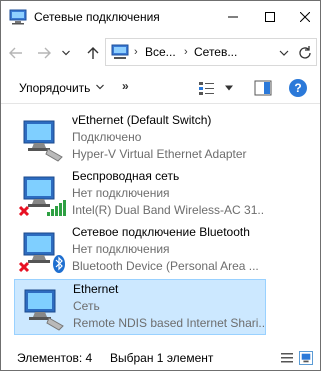 The width and height of the screenshot is (321, 371). Describe the element at coordinates (298, 88) in the screenshot. I see `help-icon: ?` at that location.